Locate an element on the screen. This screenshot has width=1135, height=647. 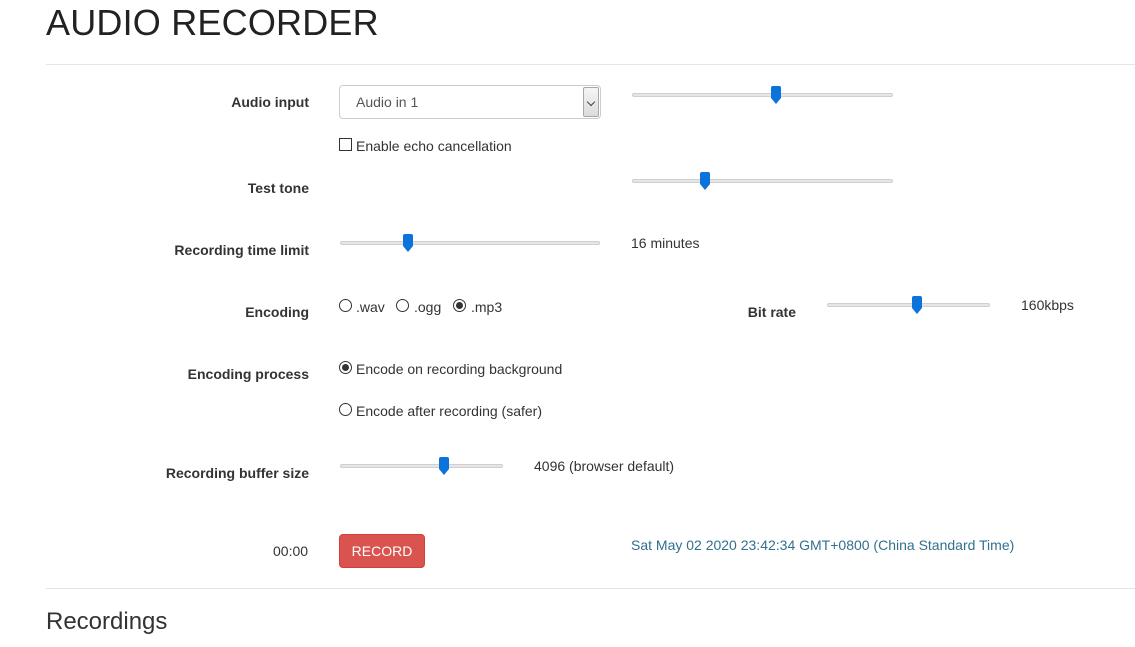
time-limit-value: 16 minutes is located at coordinates (665, 243).